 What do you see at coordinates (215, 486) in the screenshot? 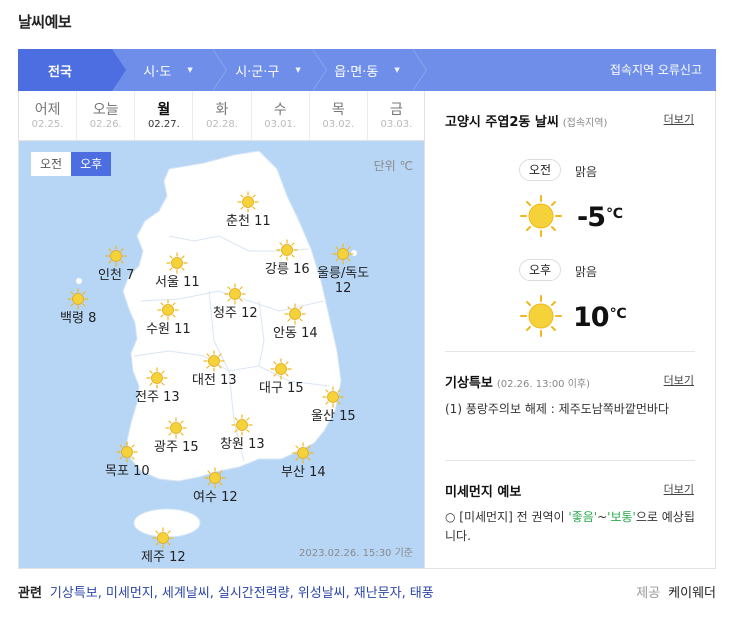
I see `city-weather-marker: 여수 12` at bounding box center [215, 486].